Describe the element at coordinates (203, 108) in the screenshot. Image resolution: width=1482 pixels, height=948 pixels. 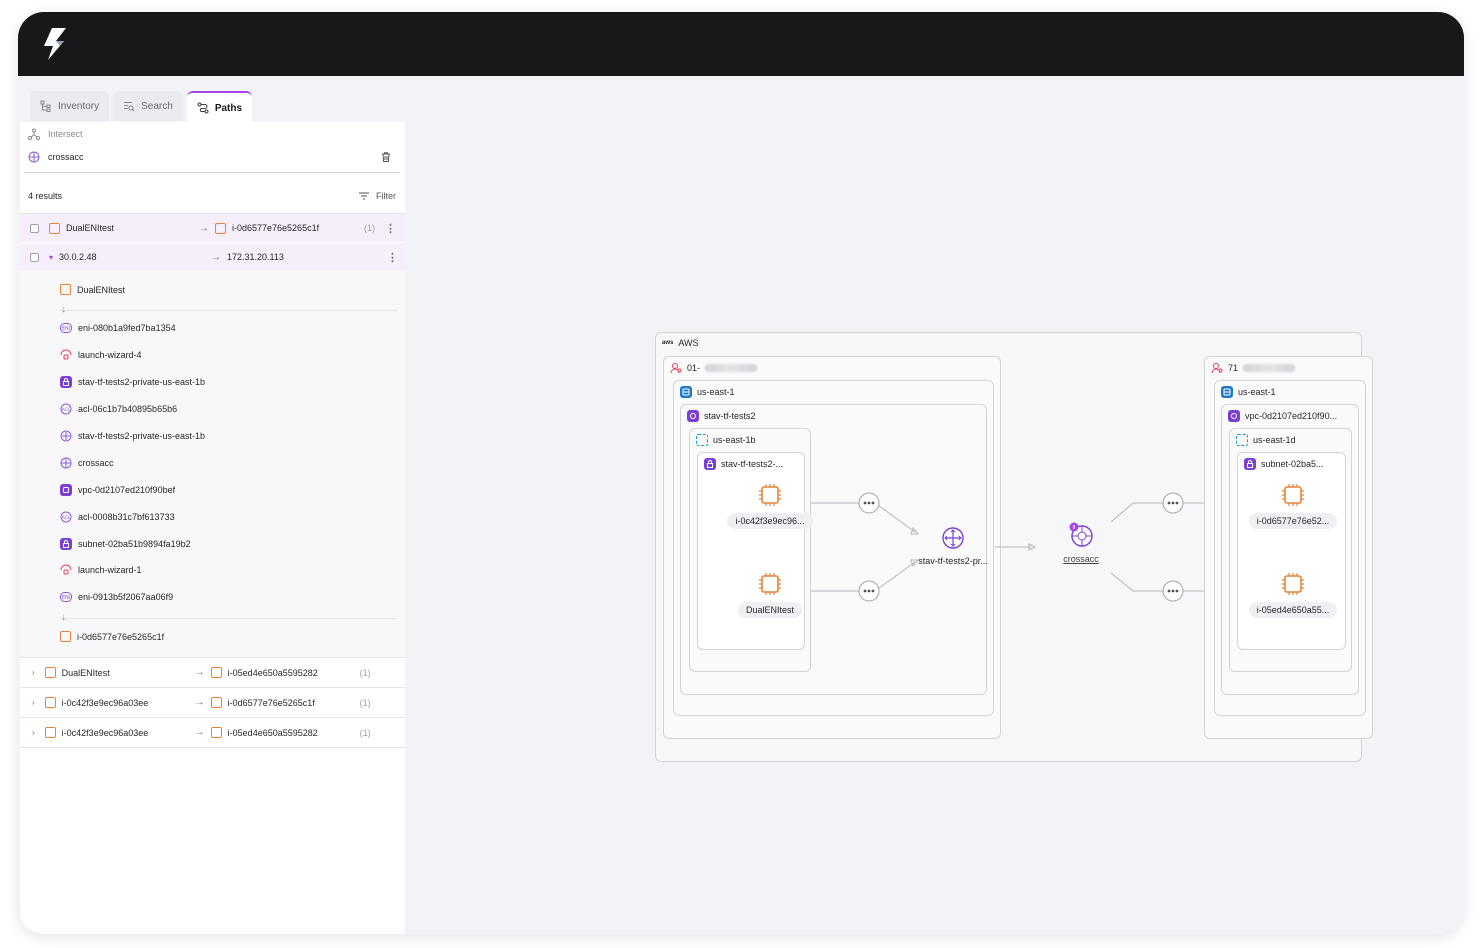
I see `paths-icon` at that location.